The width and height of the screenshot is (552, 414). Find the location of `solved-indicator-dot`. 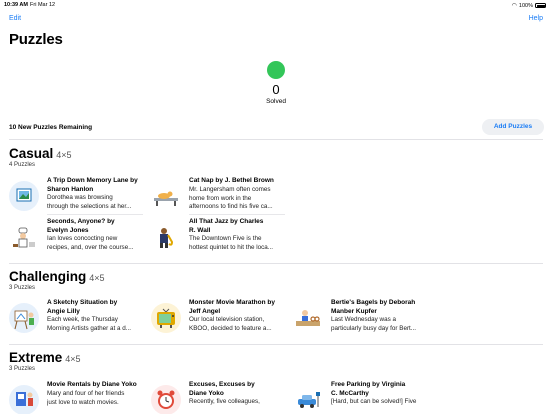

solved-indicator-dot is located at coordinates (276, 70).